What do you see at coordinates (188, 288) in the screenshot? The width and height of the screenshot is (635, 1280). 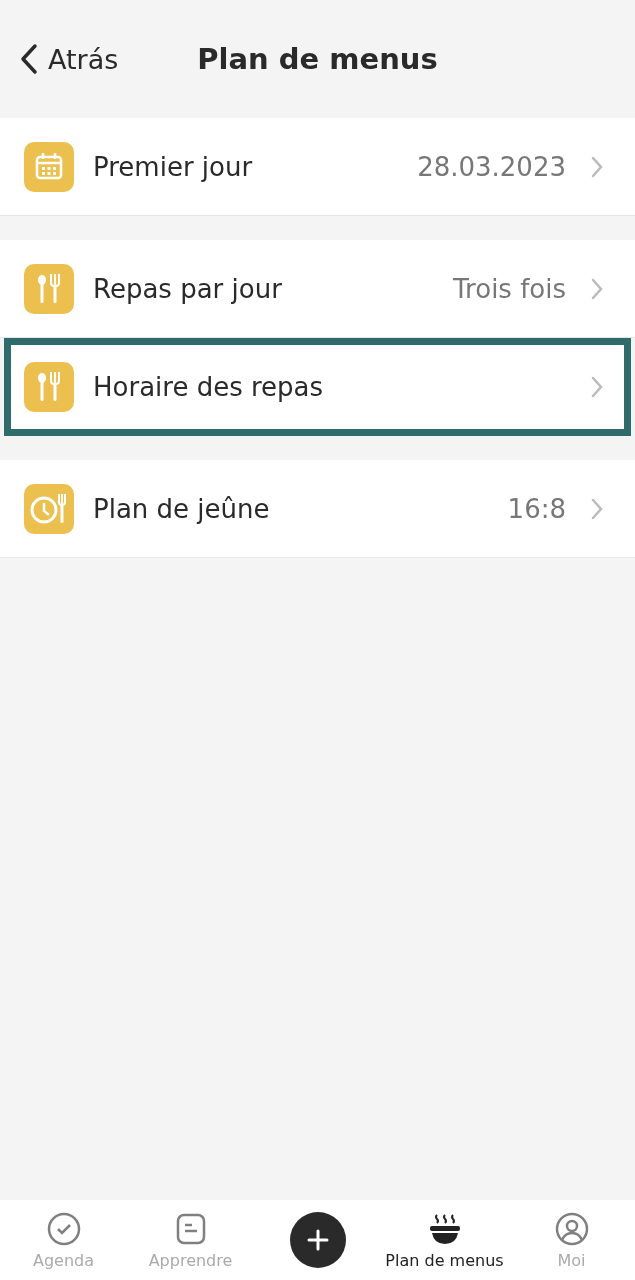 I see `row-label: Repas par jour` at bounding box center [188, 288].